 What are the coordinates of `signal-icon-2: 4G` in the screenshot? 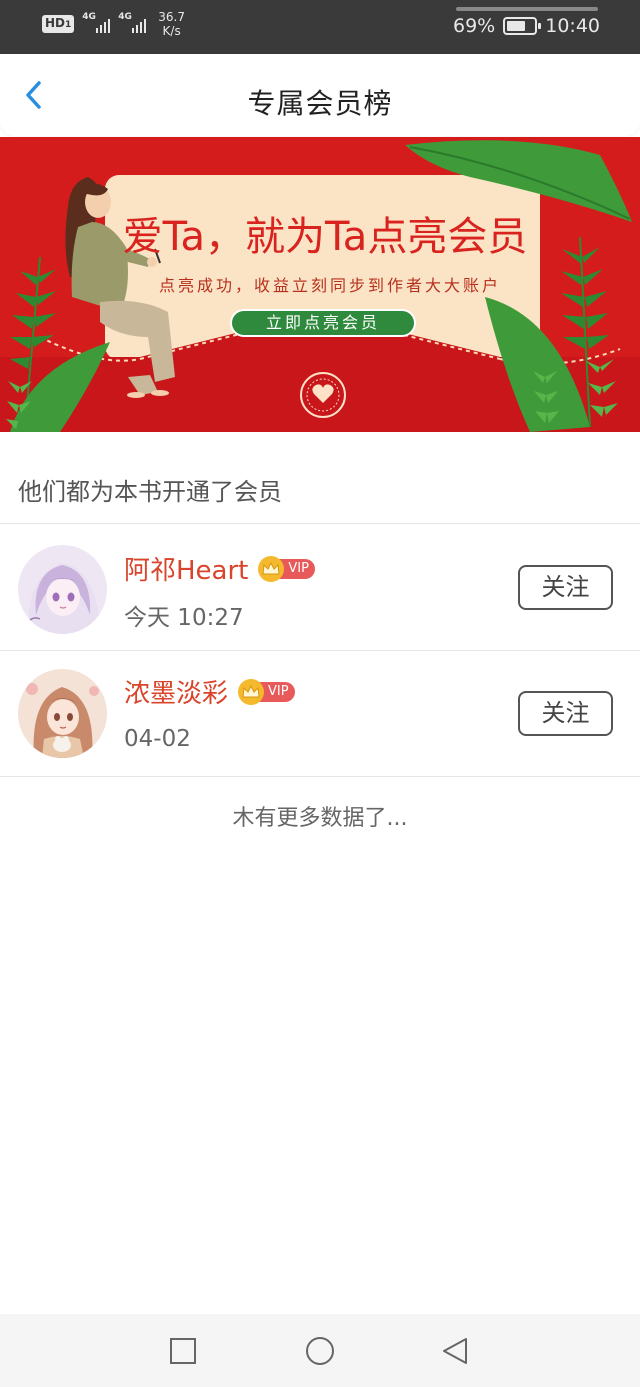 It's located at (132, 23).